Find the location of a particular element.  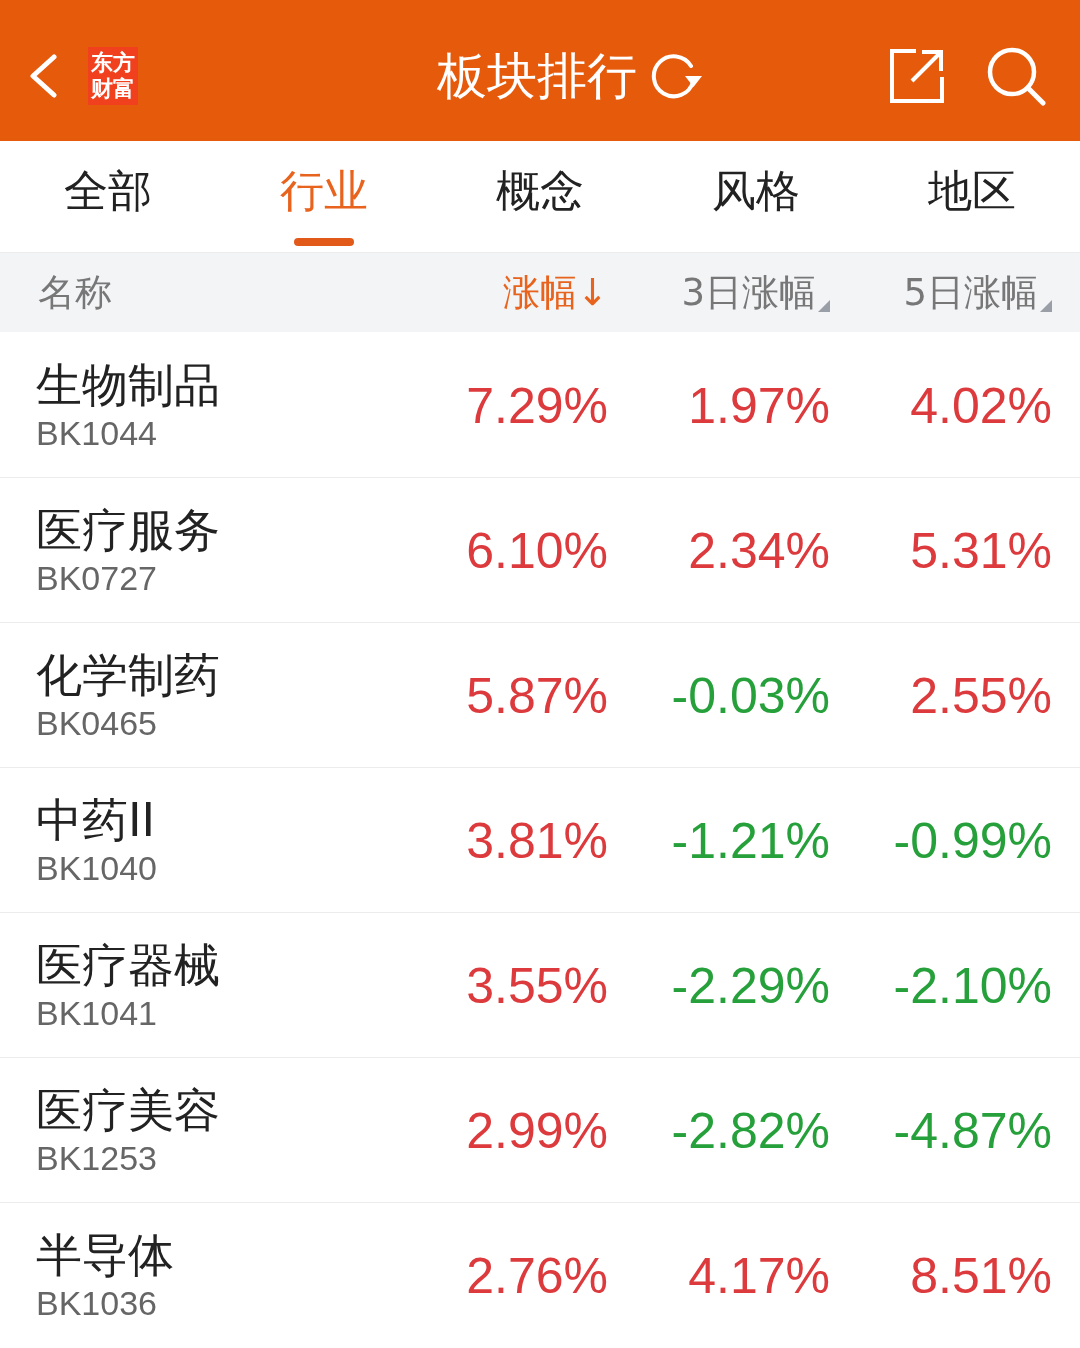

percent-change: 4.17% is located at coordinates (759, 1276).